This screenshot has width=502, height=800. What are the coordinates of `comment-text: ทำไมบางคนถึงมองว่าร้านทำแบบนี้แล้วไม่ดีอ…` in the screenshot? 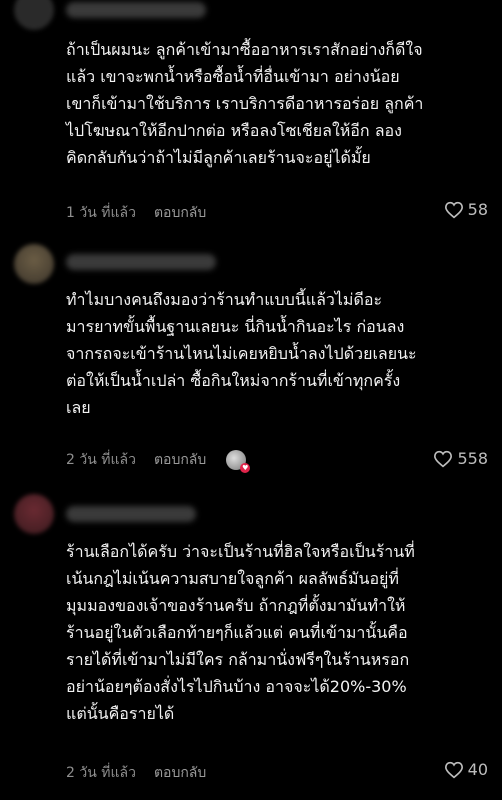 It's located at (241, 353).